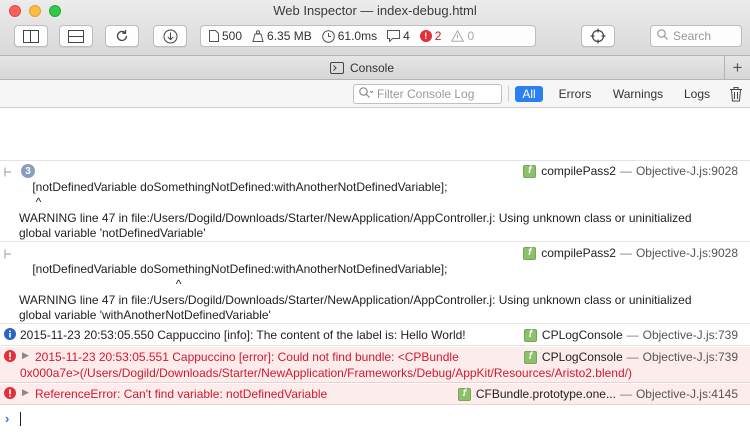  Describe the element at coordinates (427, 94) in the screenshot. I see `filter-console-input: Filter Console Log` at that location.